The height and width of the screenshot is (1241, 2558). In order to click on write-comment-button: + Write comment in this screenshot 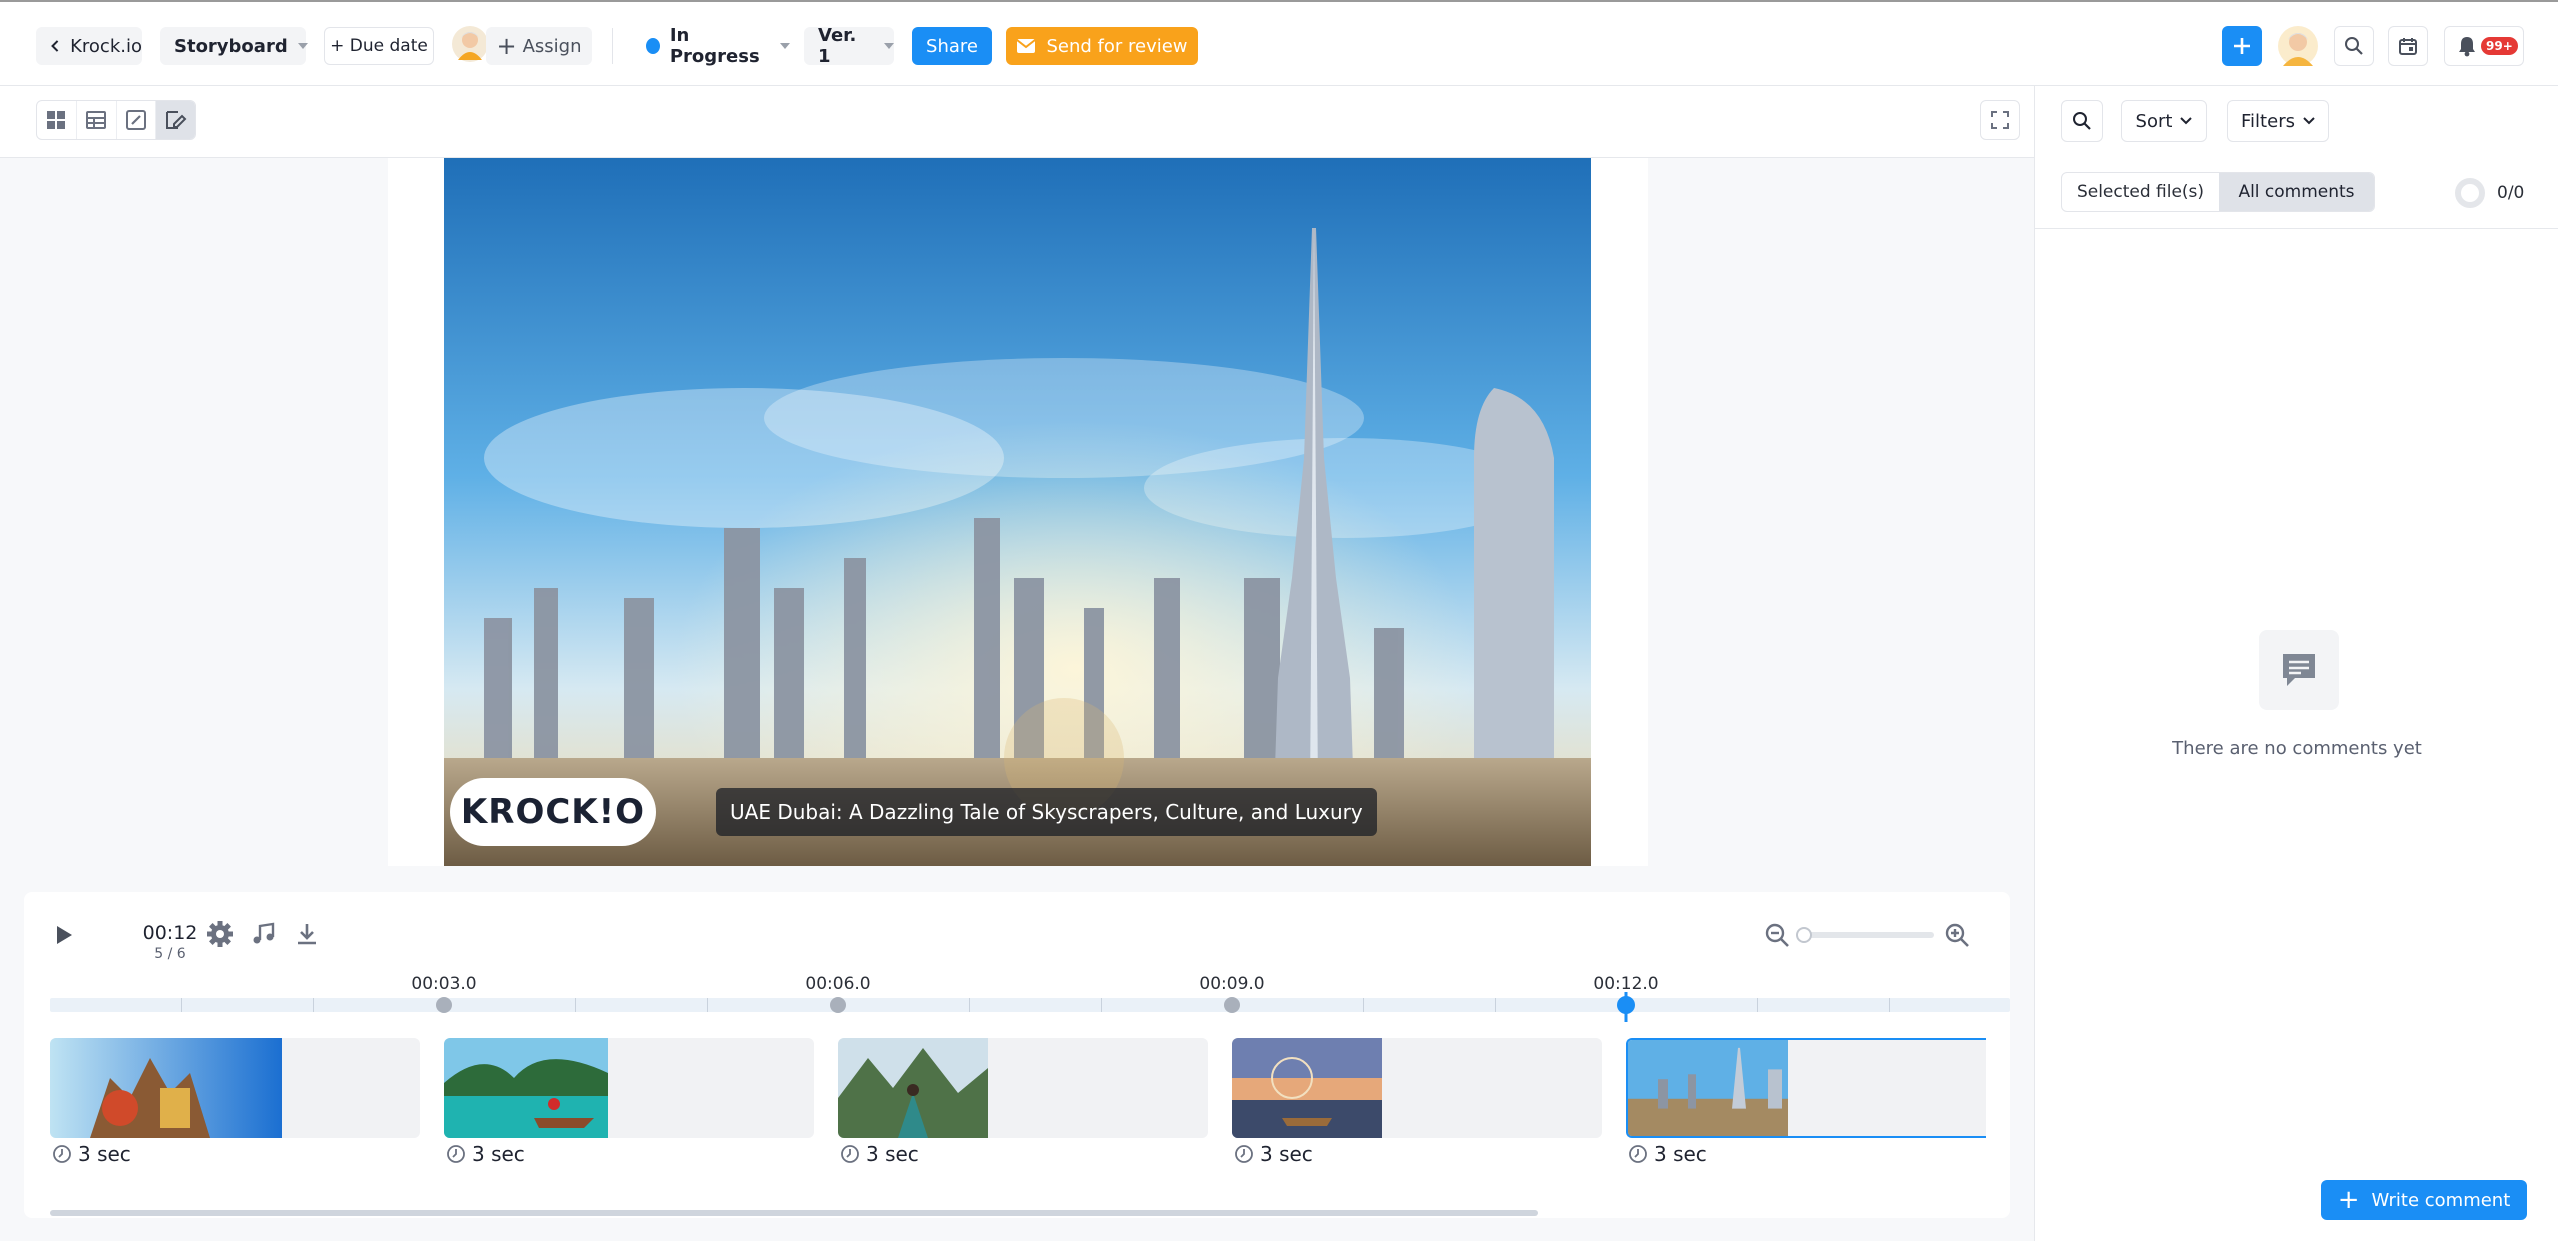, I will do `click(2424, 1200)`.